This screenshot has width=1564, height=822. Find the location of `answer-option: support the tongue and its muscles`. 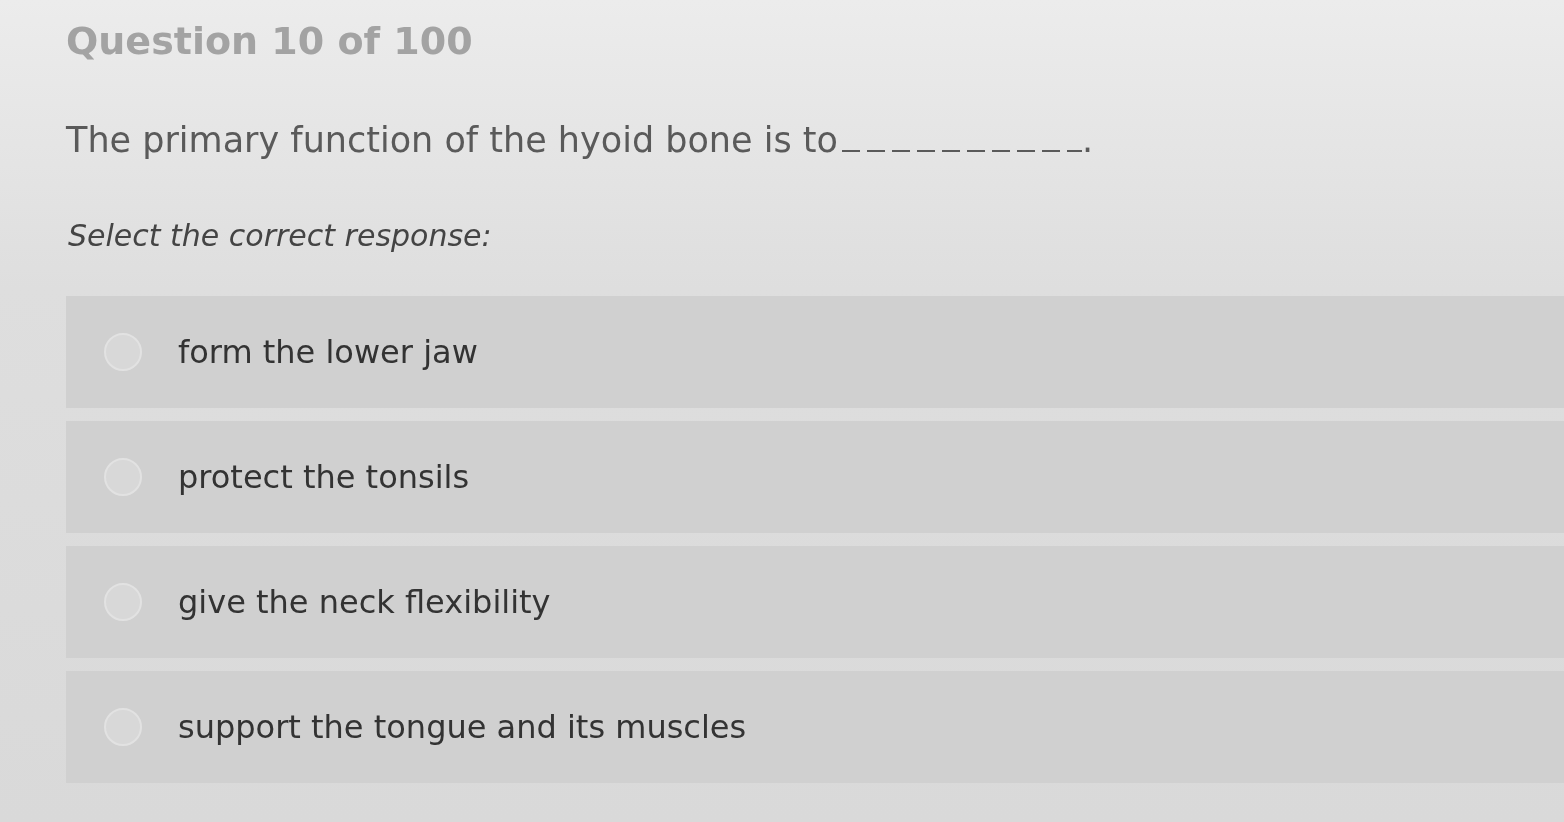

answer-option: support the tongue and its muscles is located at coordinates (815, 727).